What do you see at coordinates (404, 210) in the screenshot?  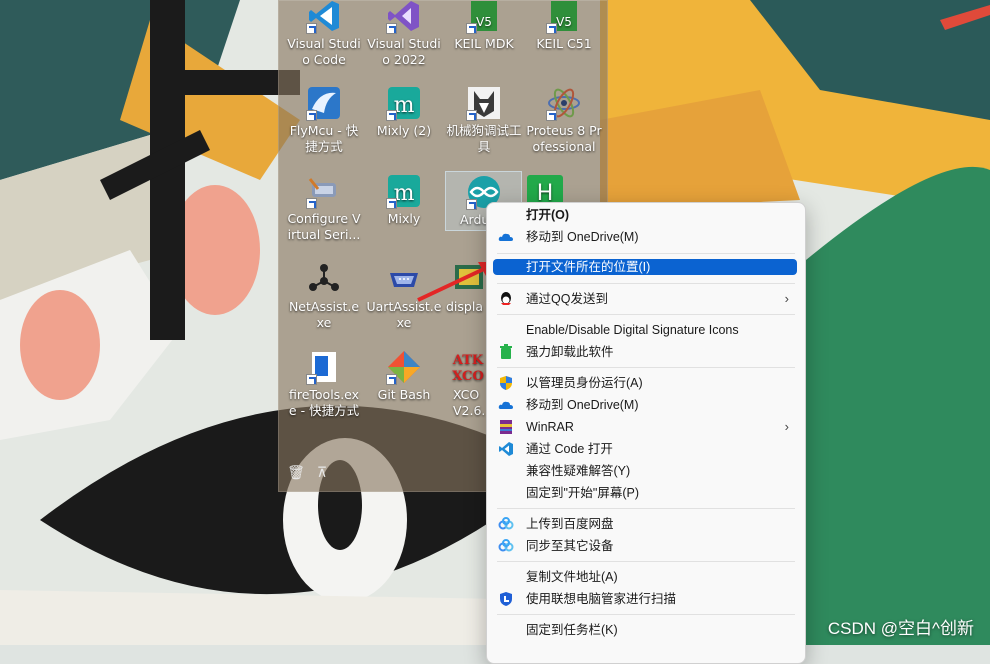 I see `desktop-icon-mixly: m Mixly` at bounding box center [404, 210].